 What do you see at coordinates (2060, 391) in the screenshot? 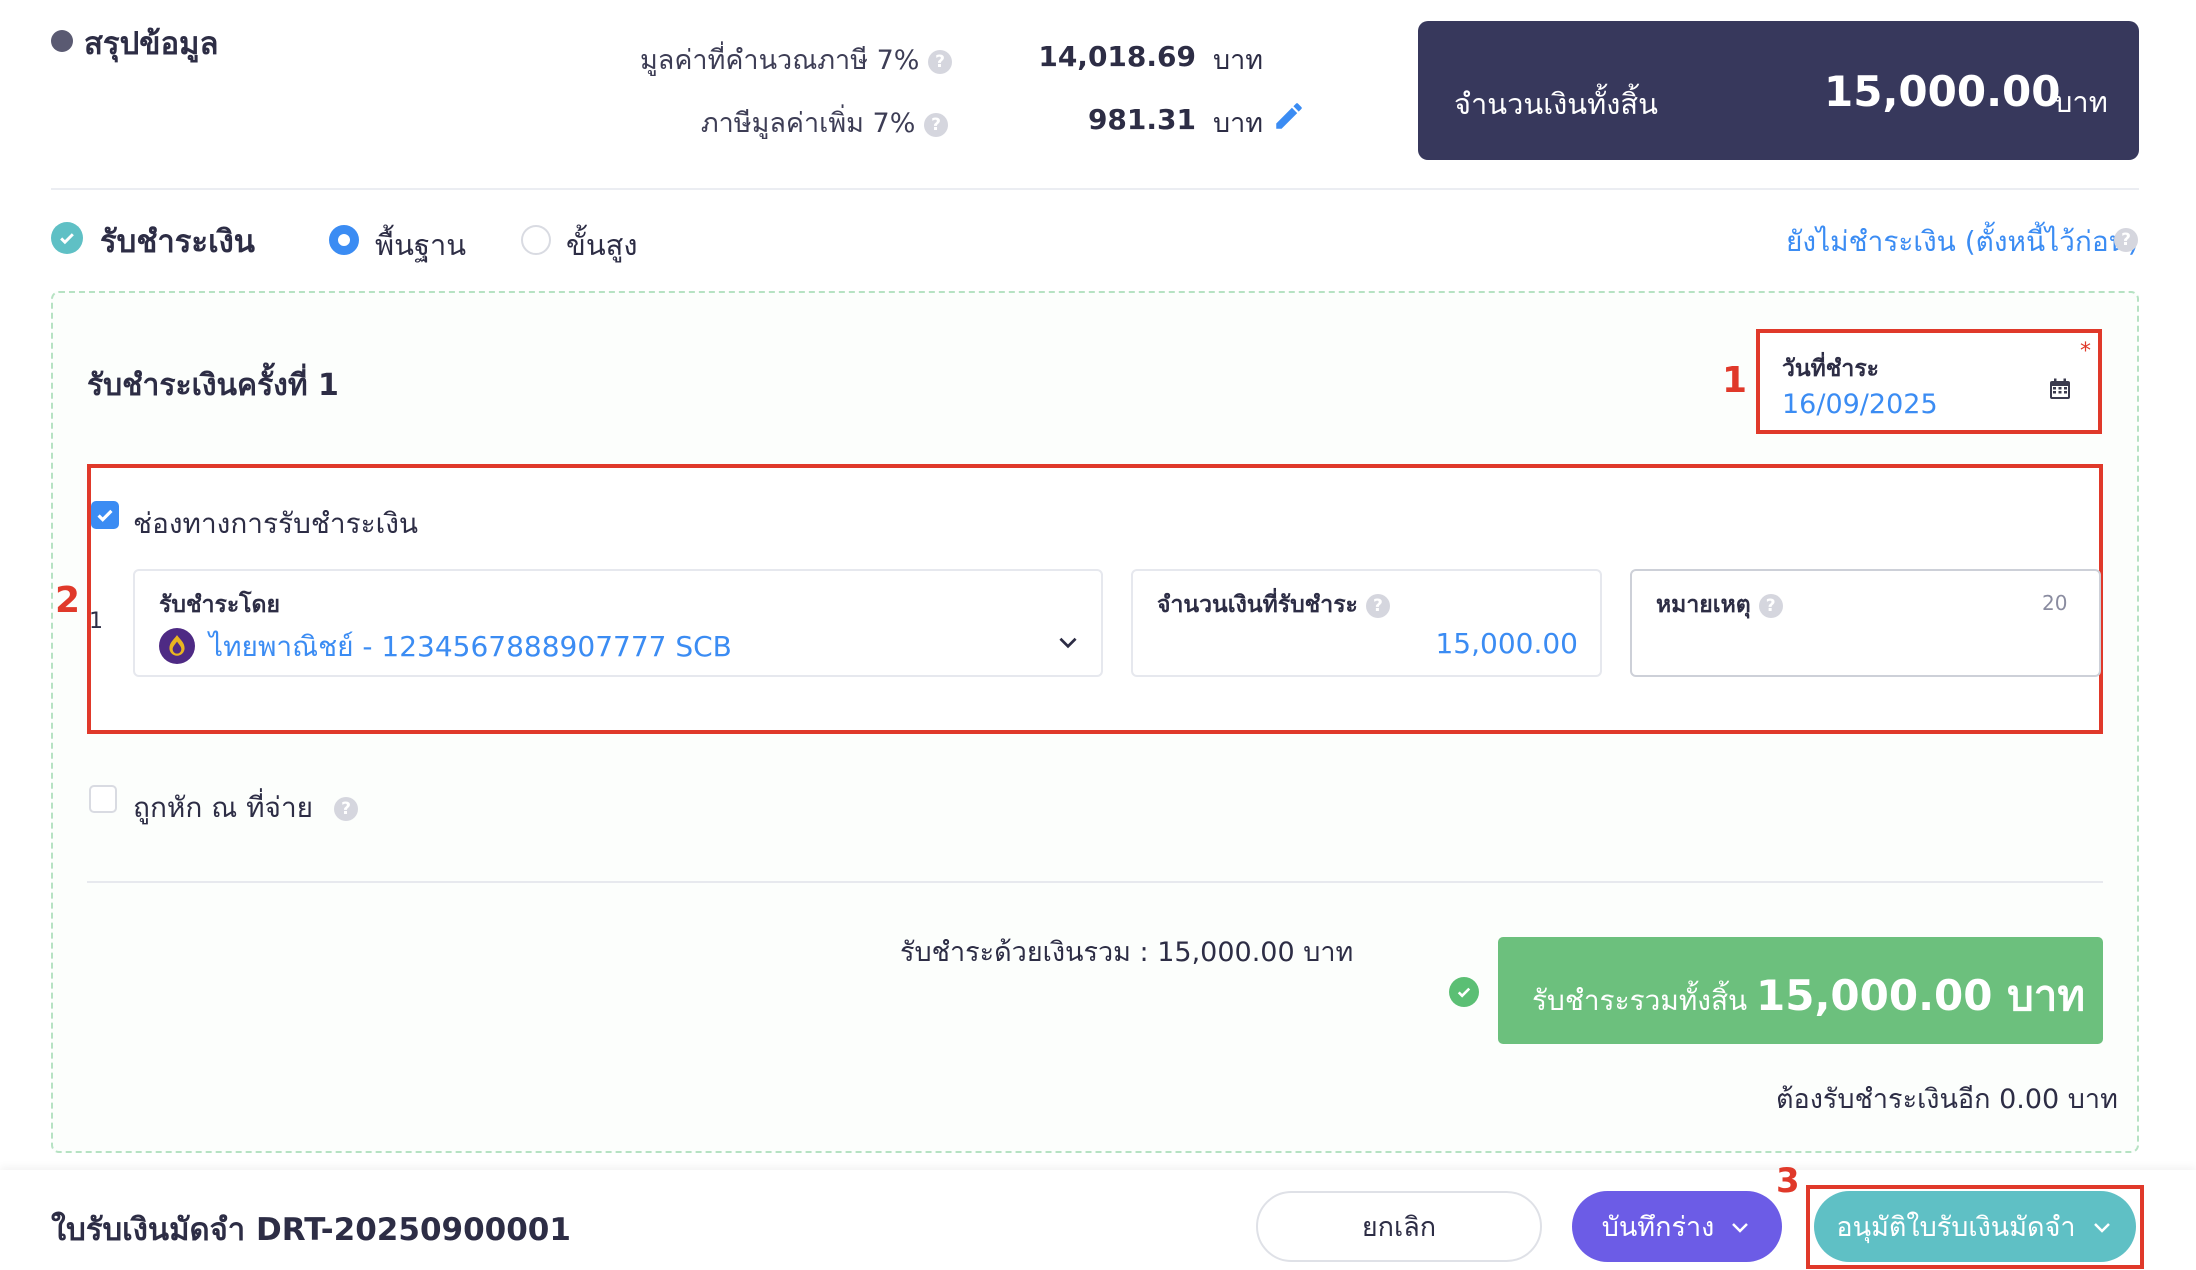
I see `calendar-icon` at bounding box center [2060, 391].